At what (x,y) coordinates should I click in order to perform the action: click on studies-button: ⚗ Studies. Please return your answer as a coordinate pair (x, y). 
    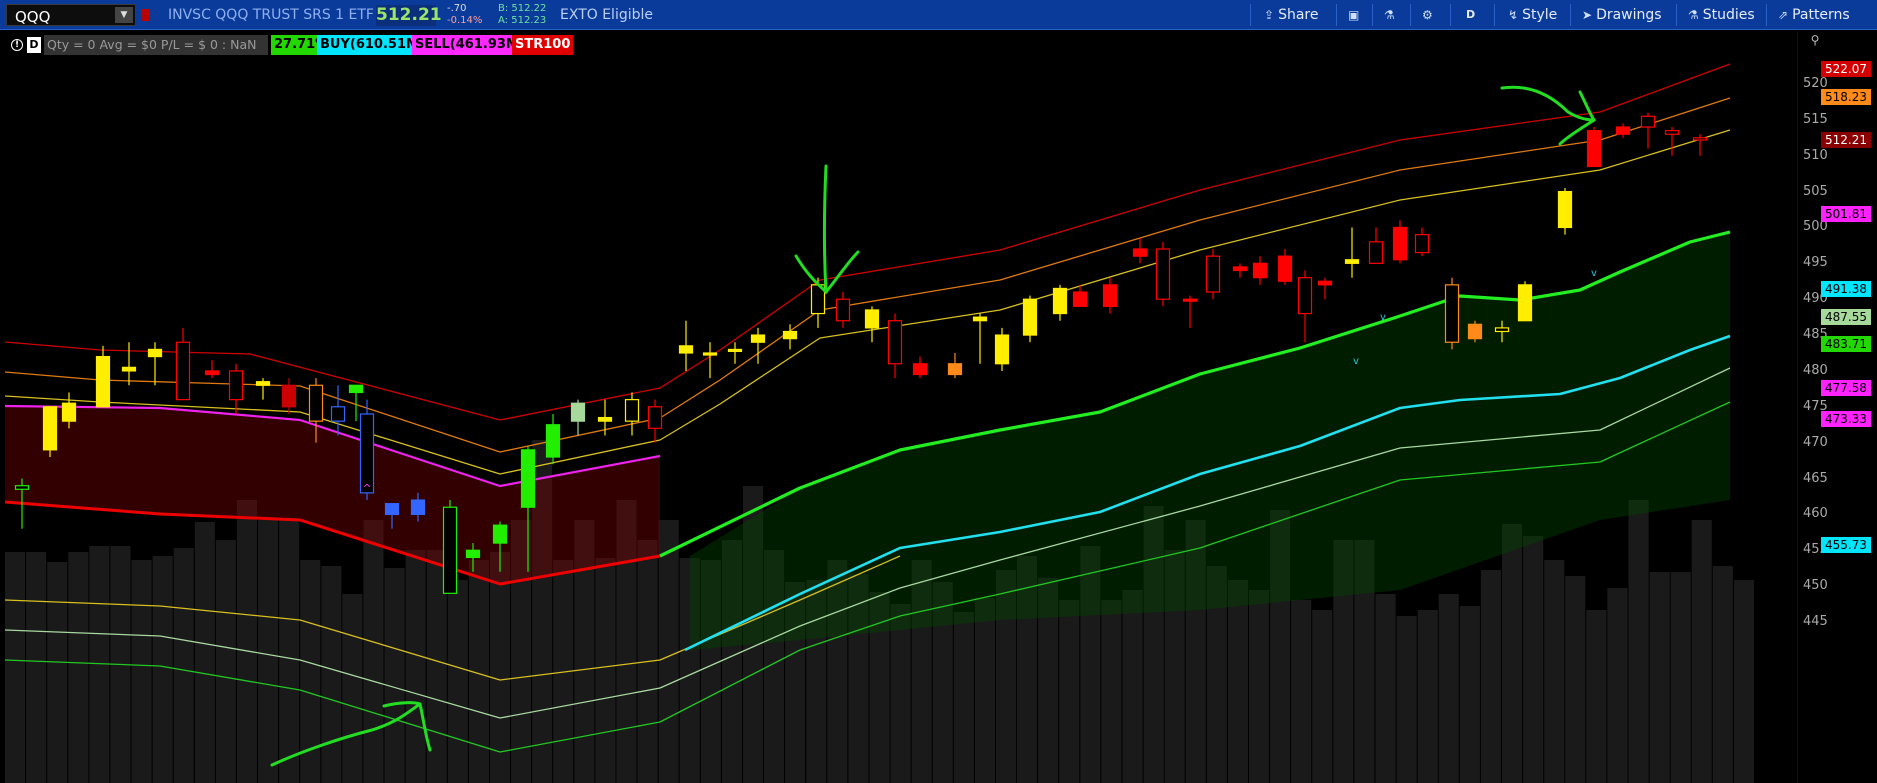
    Looking at the image, I should click on (1721, 15).